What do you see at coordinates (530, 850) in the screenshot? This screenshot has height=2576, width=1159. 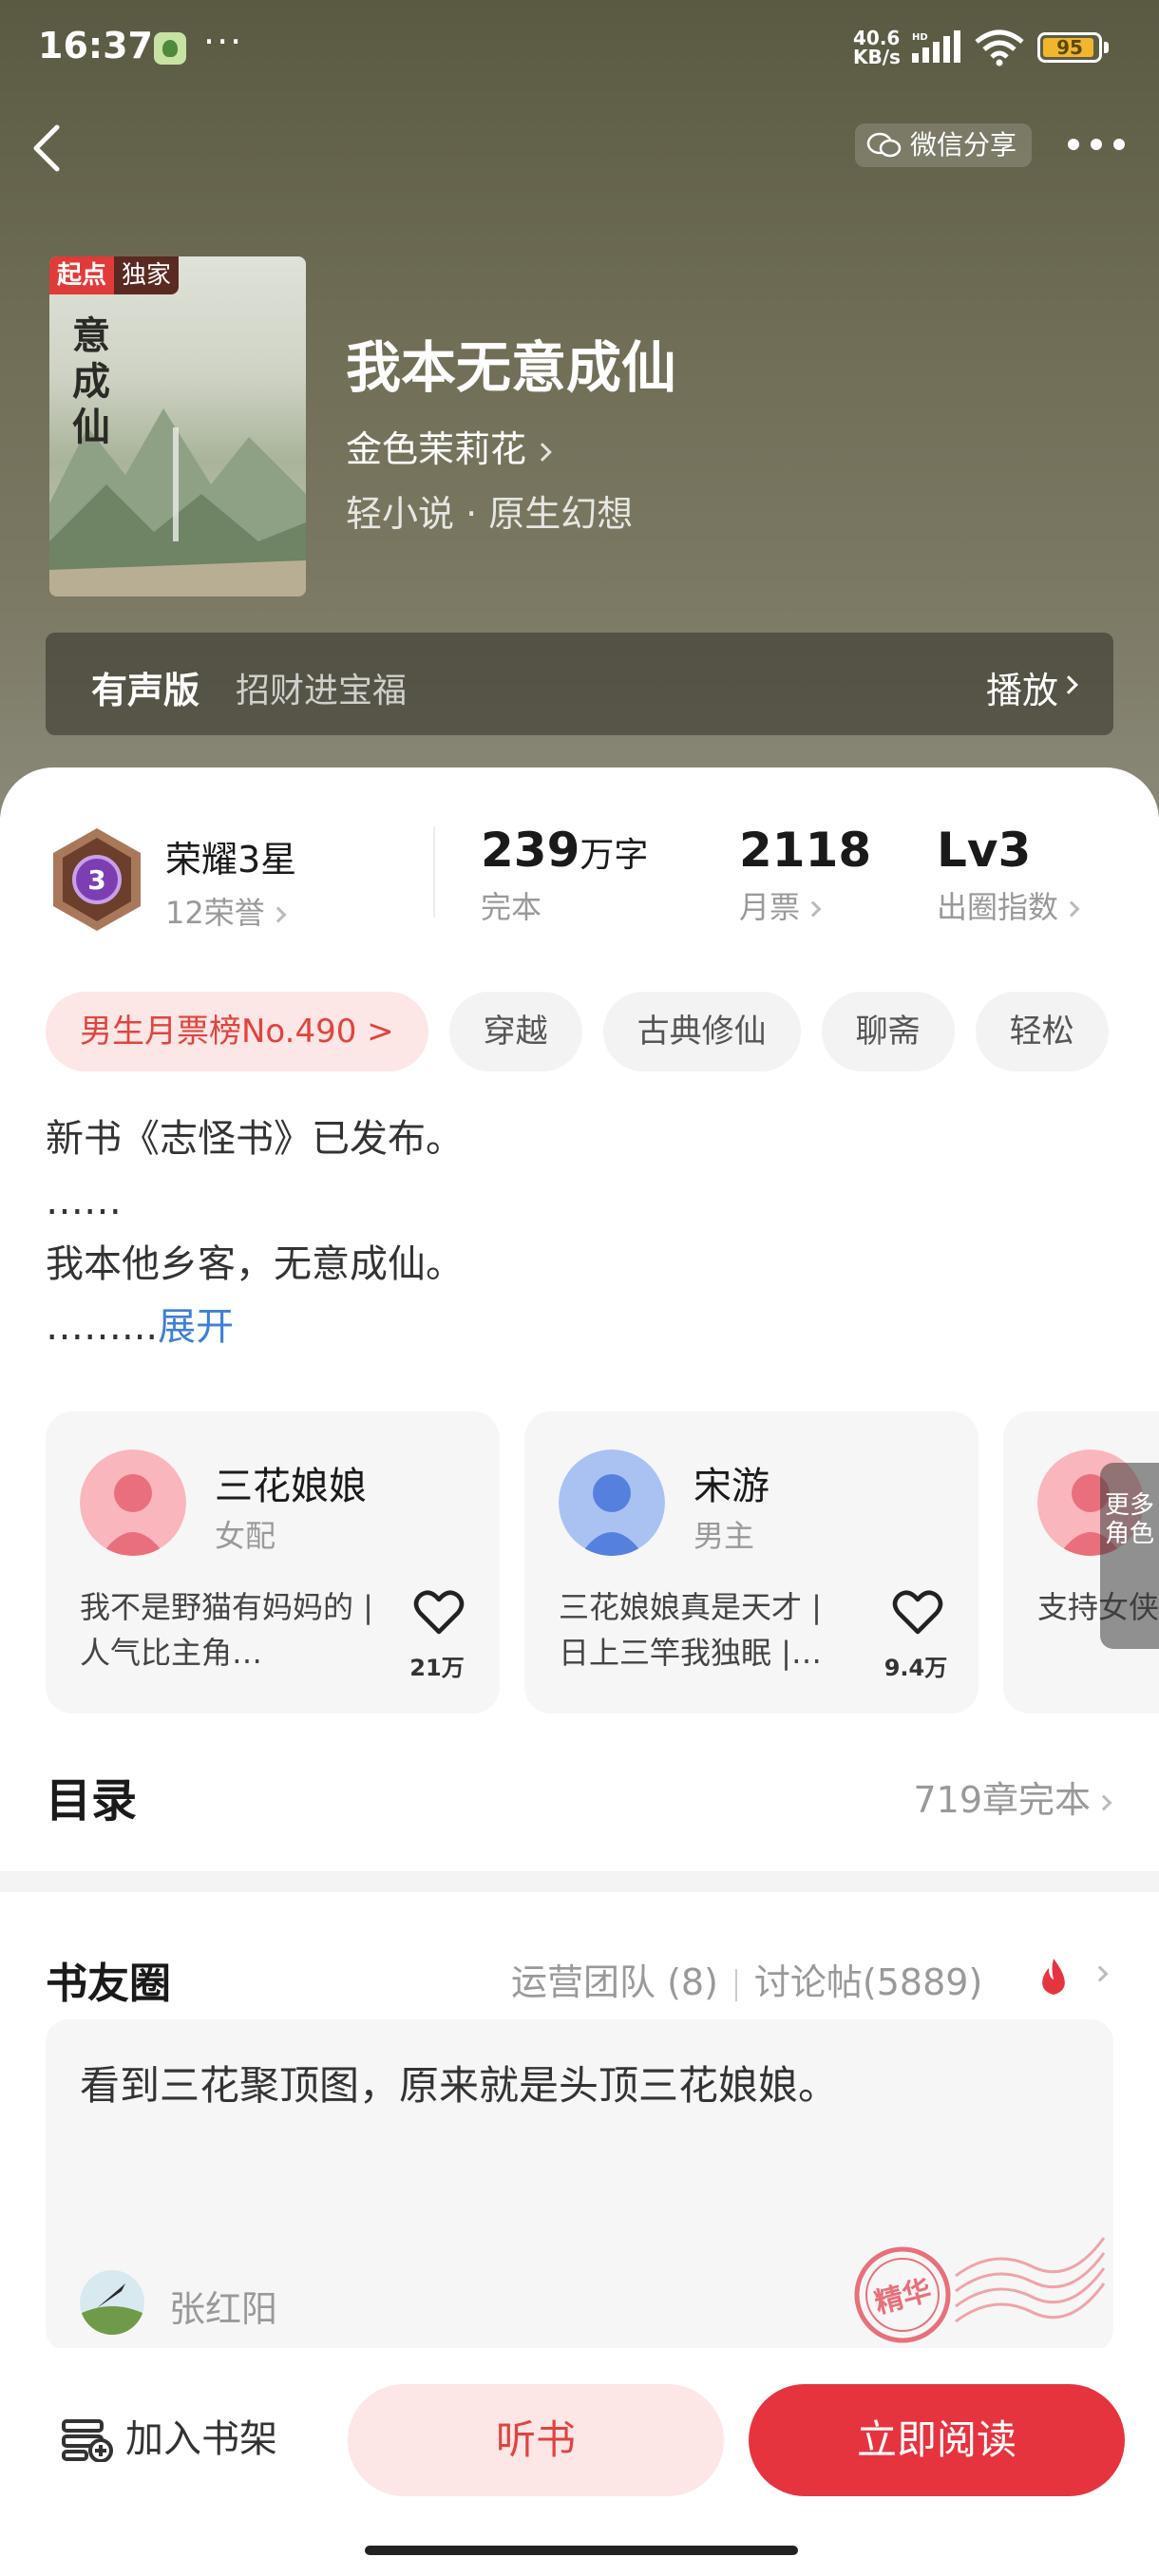 I see `word-count-value: 239` at bounding box center [530, 850].